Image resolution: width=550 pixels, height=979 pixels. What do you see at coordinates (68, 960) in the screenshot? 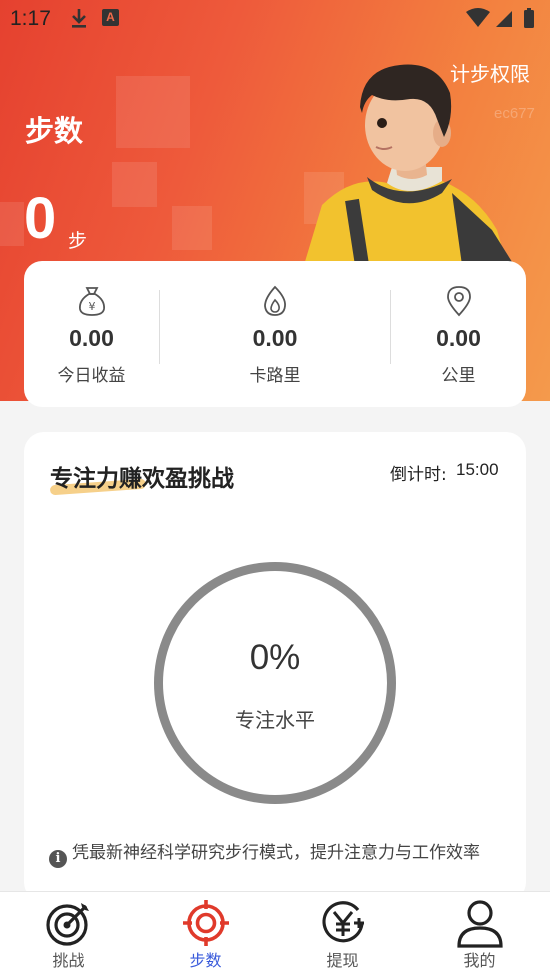
I see `tab-label: 挑战` at bounding box center [68, 960].